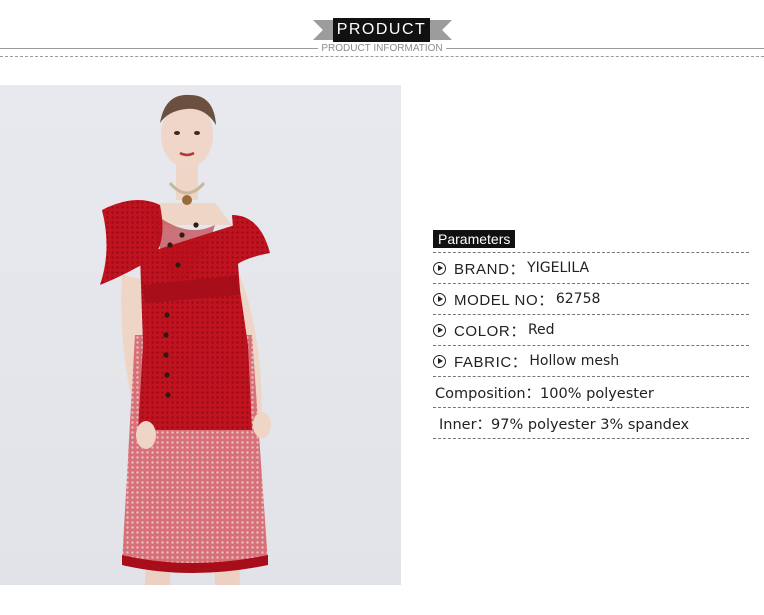  I want to click on header-dashed-rule, so click(382, 56).